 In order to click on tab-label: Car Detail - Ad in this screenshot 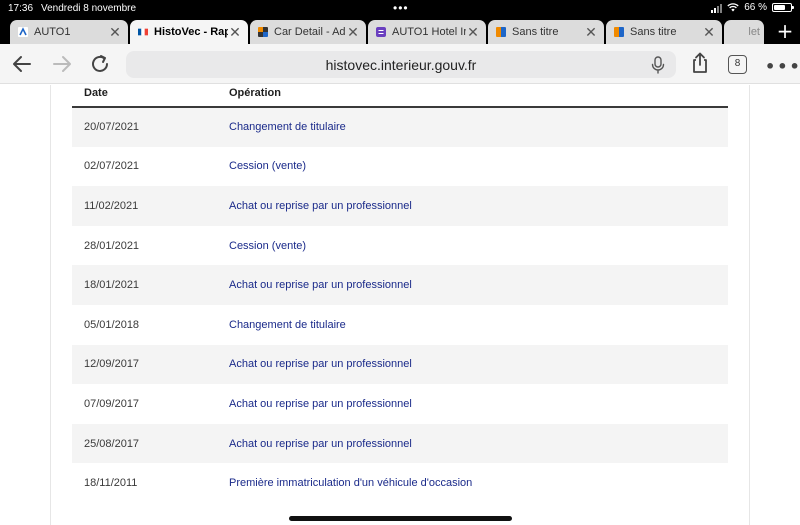, I will do `click(310, 32)`.